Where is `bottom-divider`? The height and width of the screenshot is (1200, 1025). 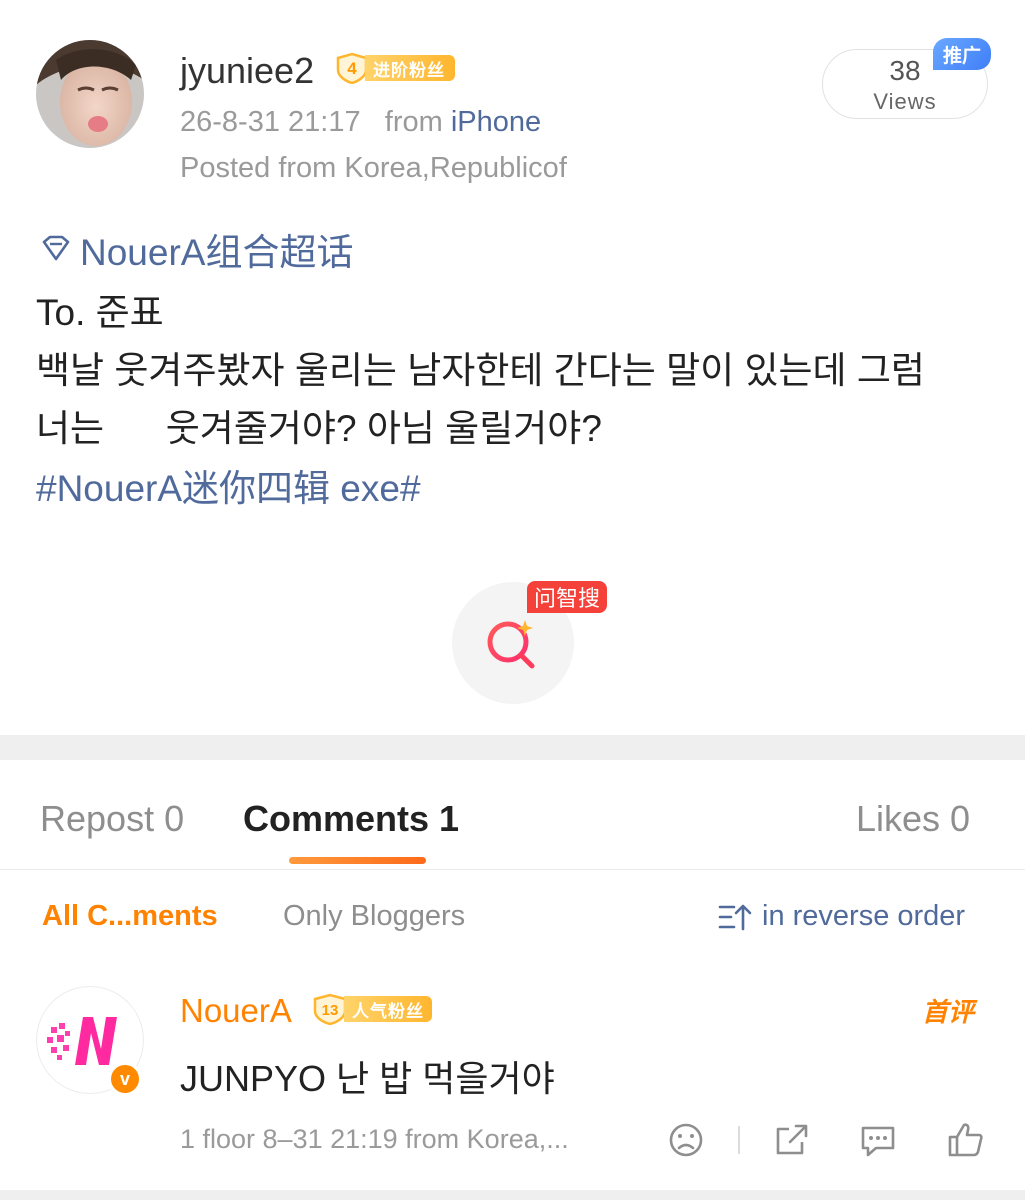
bottom-divider is located at coordinates (512, 1195).